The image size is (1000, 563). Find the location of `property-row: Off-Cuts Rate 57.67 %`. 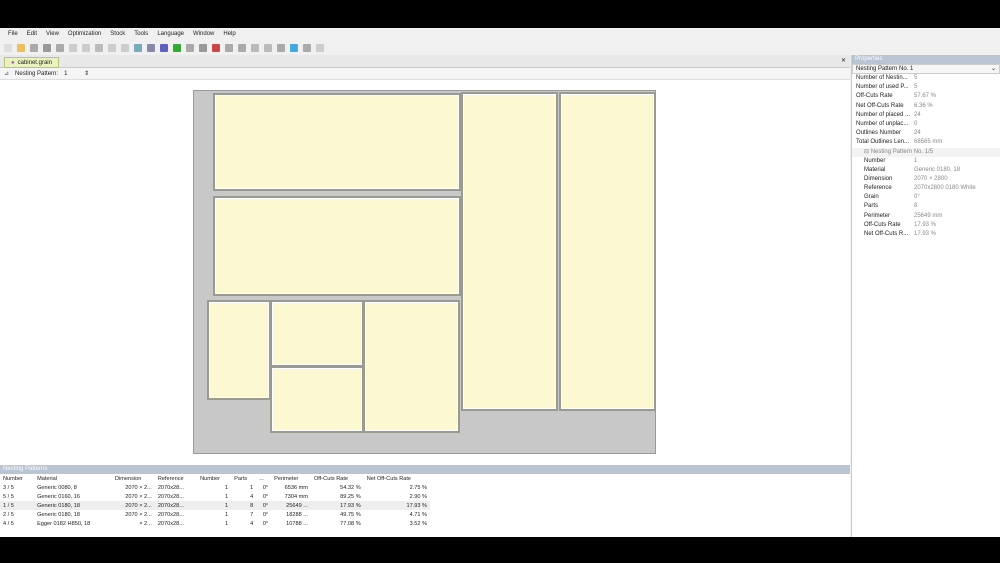

property-row: Off-Cuts Rate 57.67 % is located at coordinates (926, 96).